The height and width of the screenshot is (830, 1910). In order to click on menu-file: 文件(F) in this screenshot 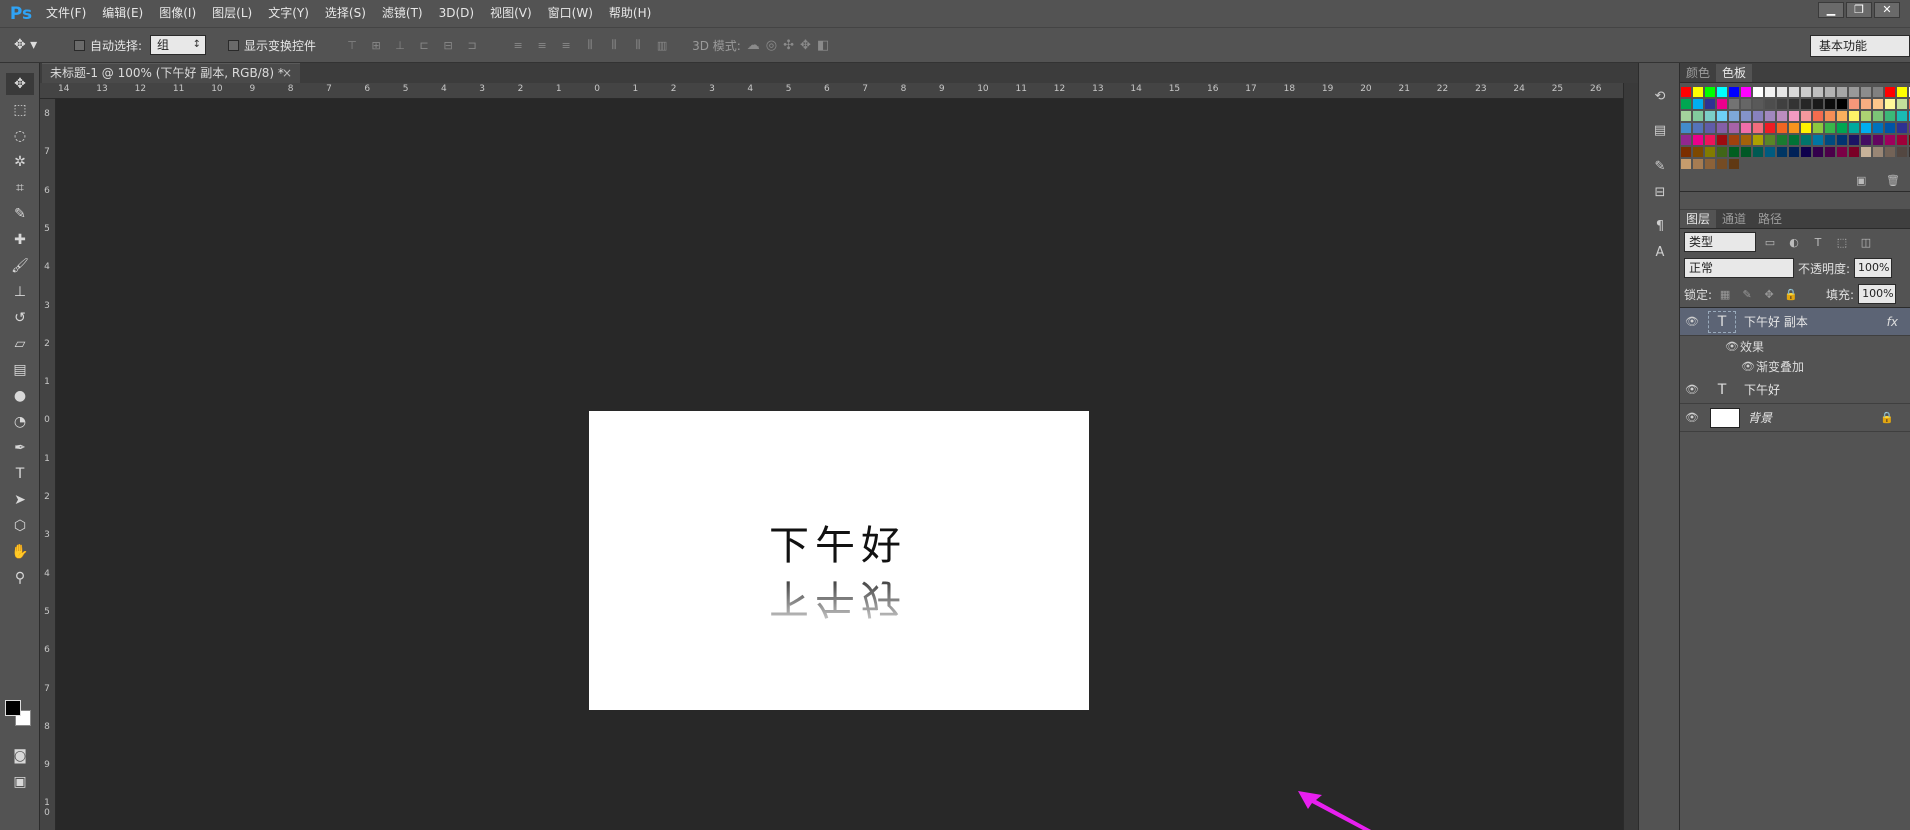, I will do `click(66, 13)`.